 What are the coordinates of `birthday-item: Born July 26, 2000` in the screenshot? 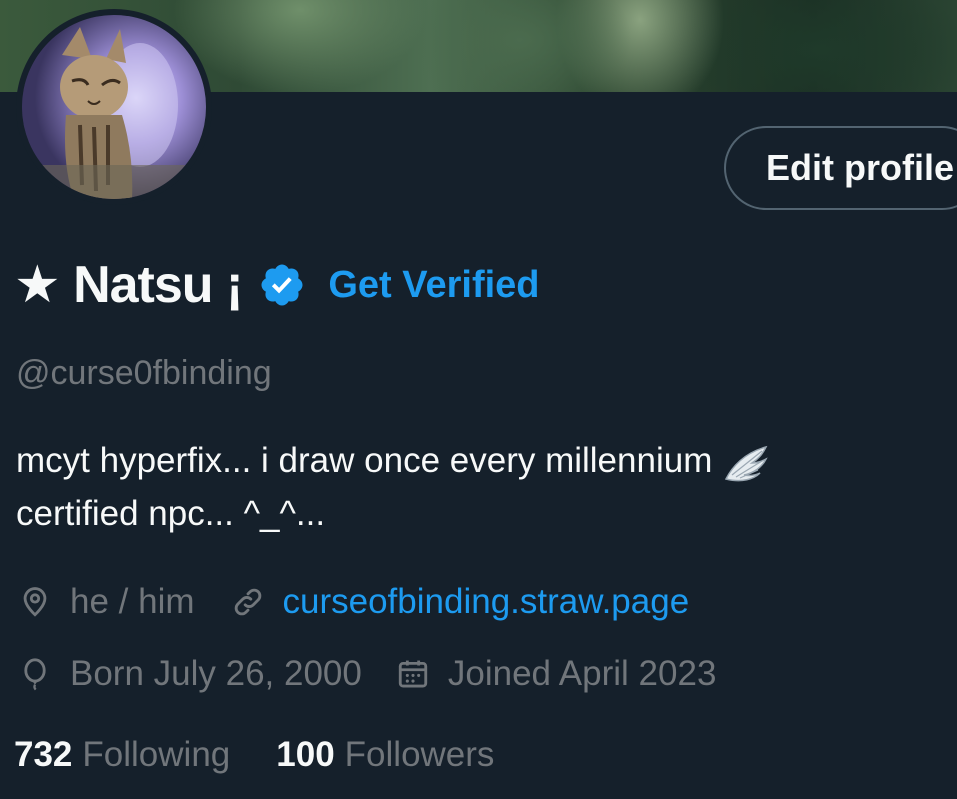 It's located at (190, 674).